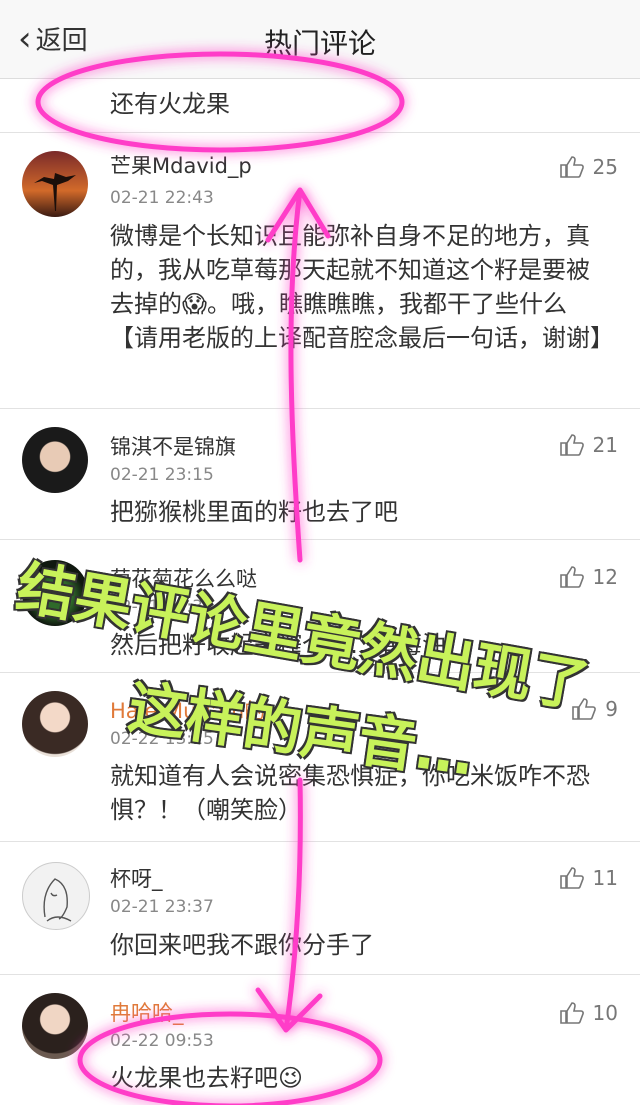 The image size is (640, 1105). What do you see at coordinates (605, 878) in the screenshot?
I see `like-count: 11` at bounding box center [605, 878].